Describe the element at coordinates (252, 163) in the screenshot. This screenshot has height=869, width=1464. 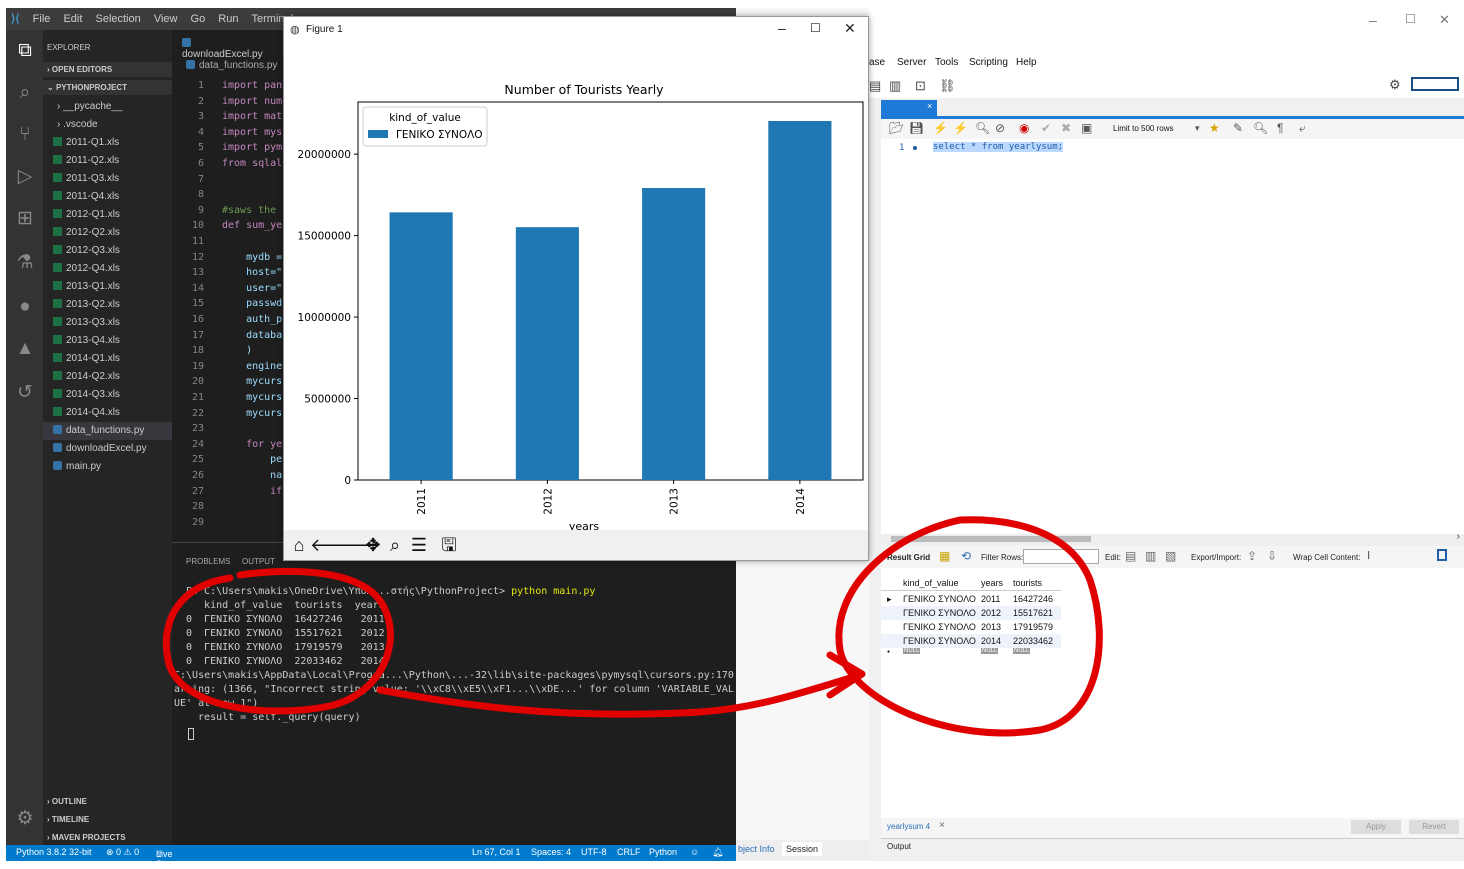
I see `code-line: from sqlal` at that location.